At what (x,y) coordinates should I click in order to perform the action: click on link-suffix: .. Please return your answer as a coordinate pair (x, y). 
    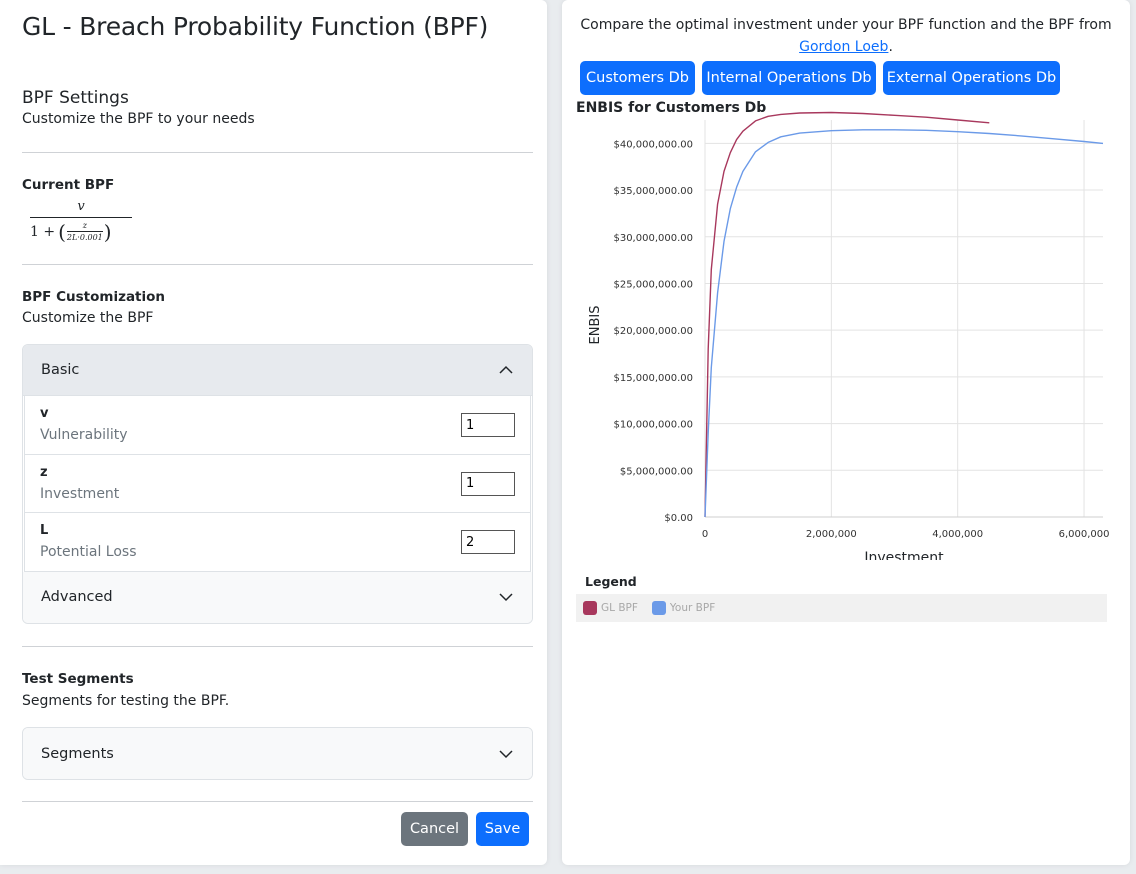
    Looking at the image, I should click on (890, 47).